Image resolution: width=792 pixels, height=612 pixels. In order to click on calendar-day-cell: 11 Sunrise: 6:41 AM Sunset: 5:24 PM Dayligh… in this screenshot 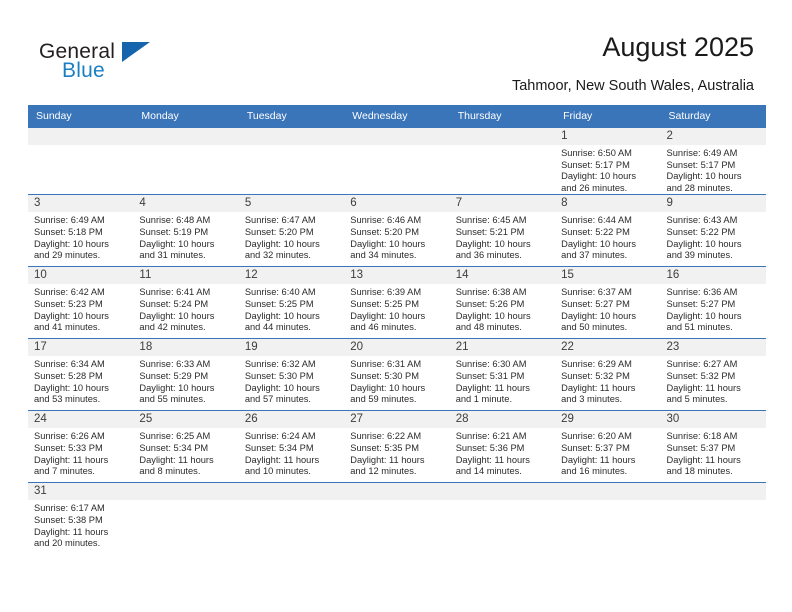, I will do `click(186, 302)`.